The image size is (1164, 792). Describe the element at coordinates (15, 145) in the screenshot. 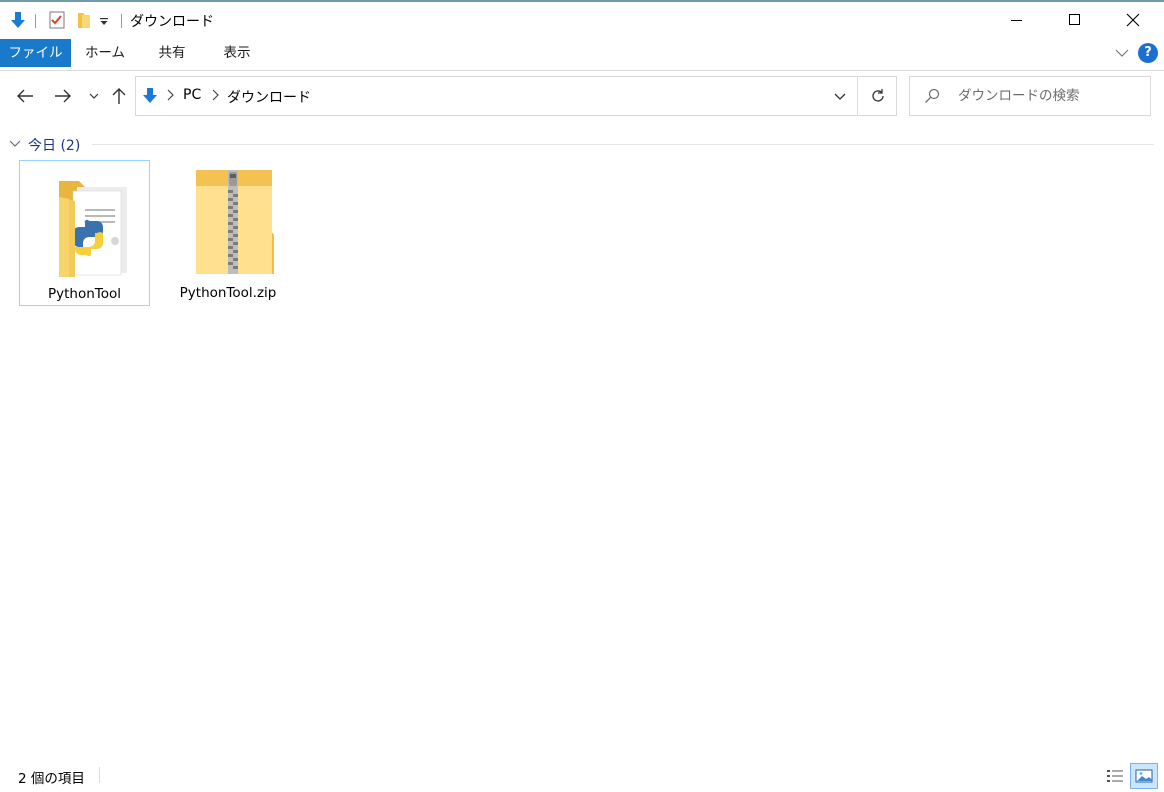

I see `collapse-chevron-icon` at that location.